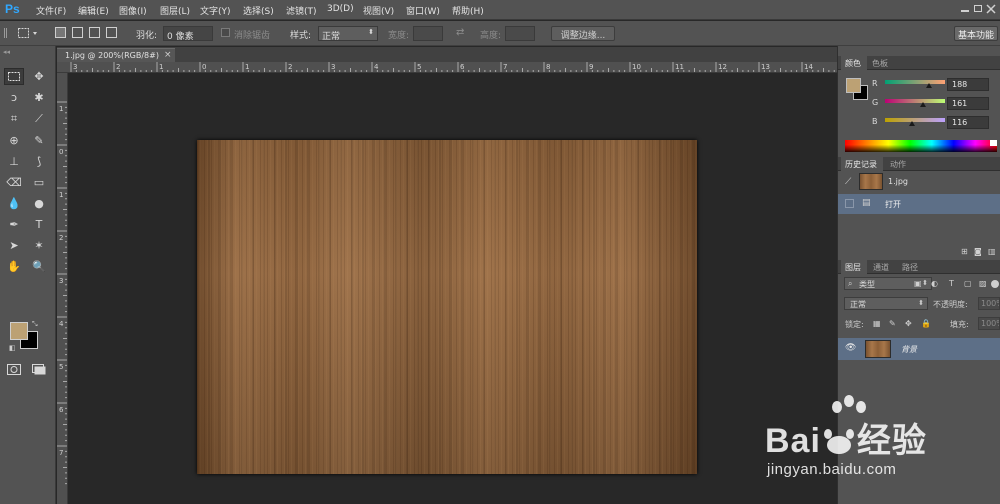 Image resolution: width=1000 pixels, height=504 pixels. I want to click on height-input, so click(520, 33).